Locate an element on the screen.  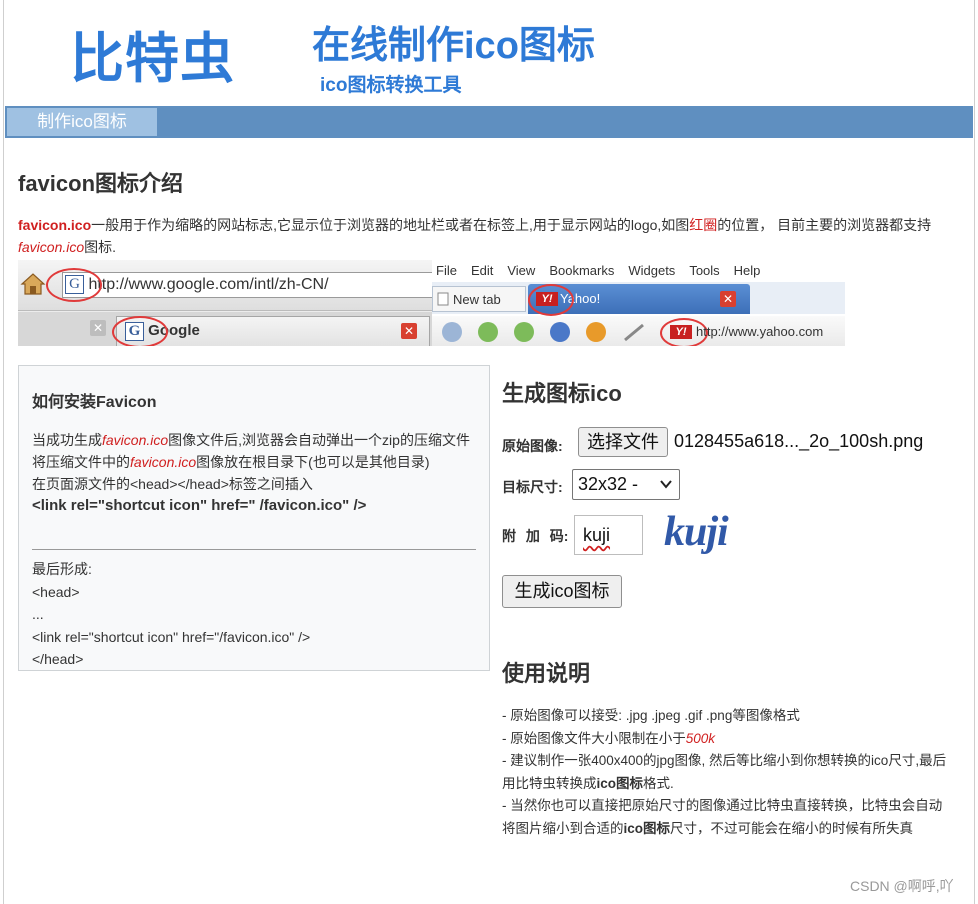
tab-make-ico: 制作ico图标 is located at coordinates (82, 122).